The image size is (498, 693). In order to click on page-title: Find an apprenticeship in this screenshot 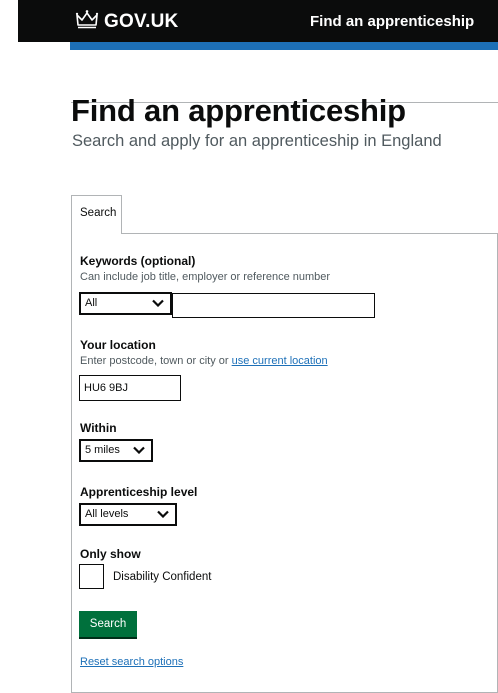, I will do `click(238, 110)`.